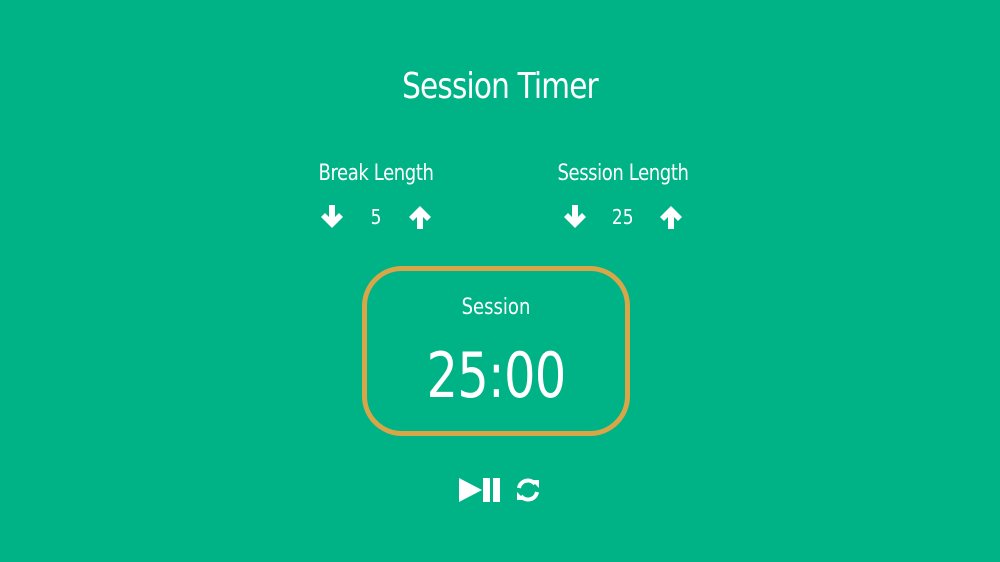 Image resolution: width=1000 pixels, height=562 pixels. I want to click on break-length-value: 5, so click(376, 217).